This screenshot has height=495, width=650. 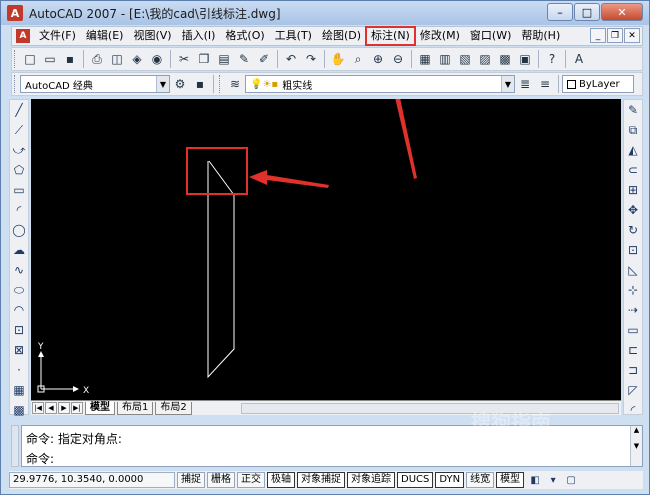 What do you see at coordinates (311, 59) in the screenshot?
I see `redo-icon: ↷` at bounding box center [311, 59].